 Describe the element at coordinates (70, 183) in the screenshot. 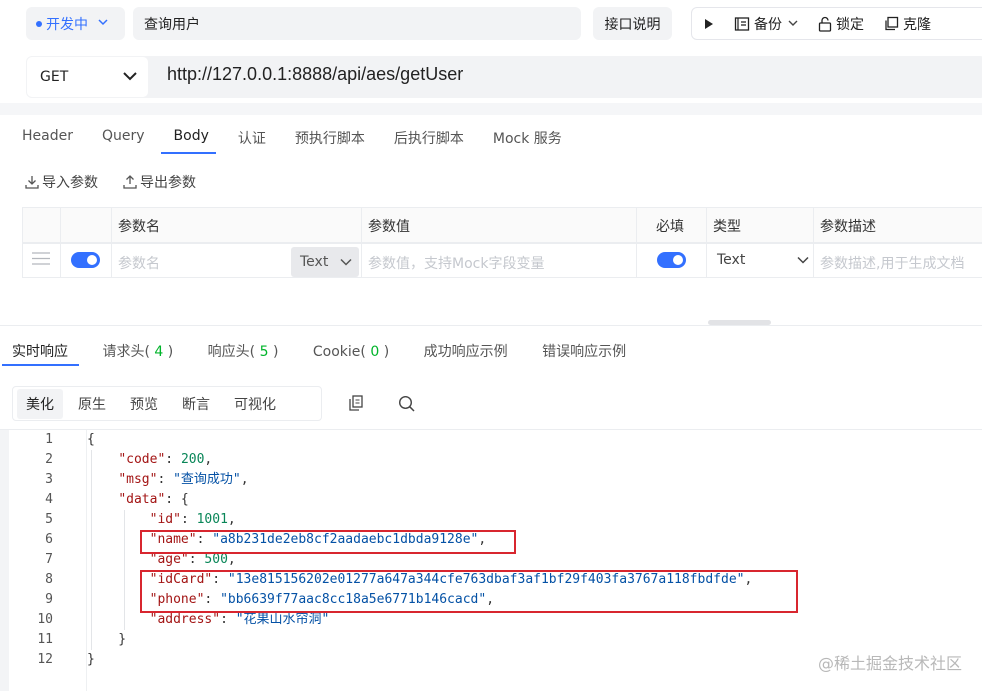

I see `import-label: 导入参数` at that location.